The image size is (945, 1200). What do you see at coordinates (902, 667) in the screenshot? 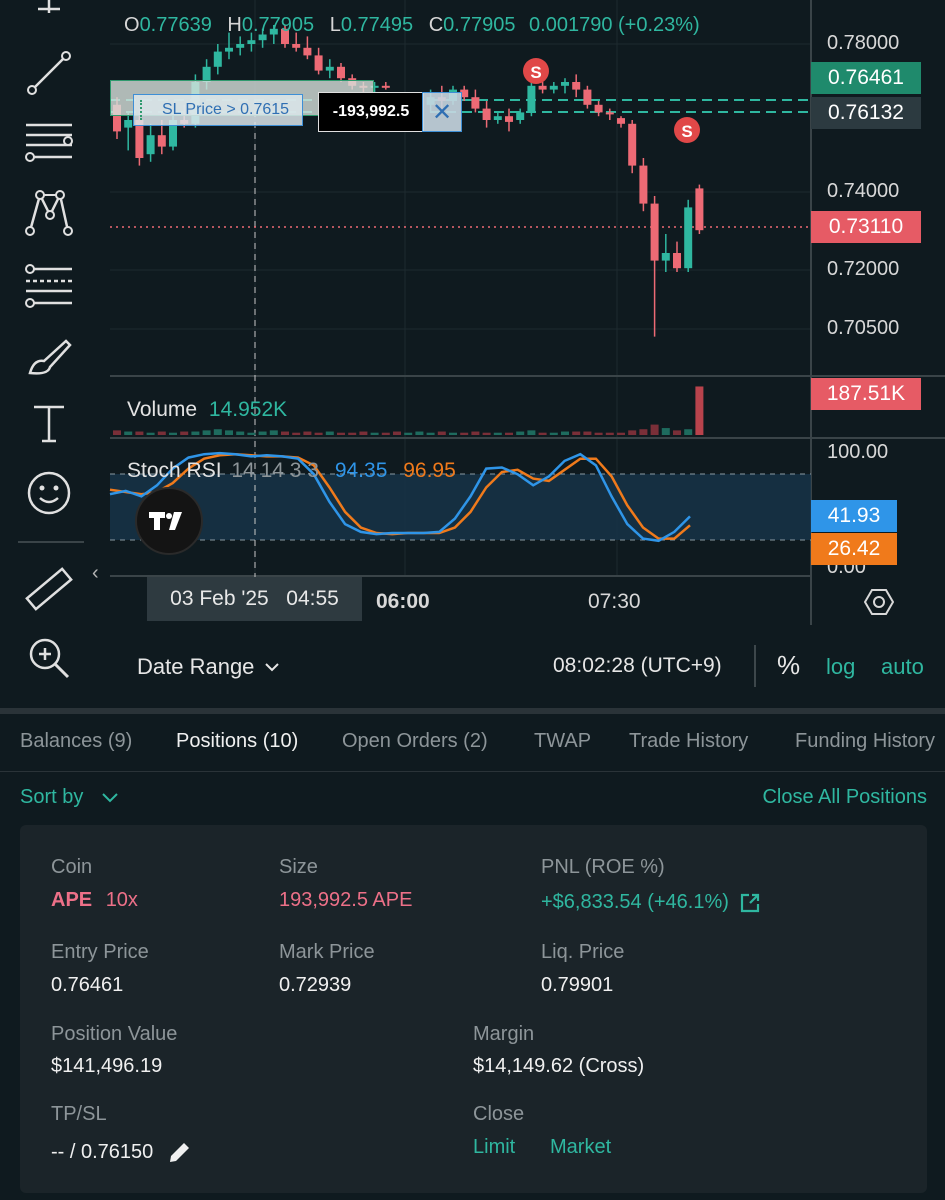
I see `auto-scale-button: auto` at bounding box center [902, 667].